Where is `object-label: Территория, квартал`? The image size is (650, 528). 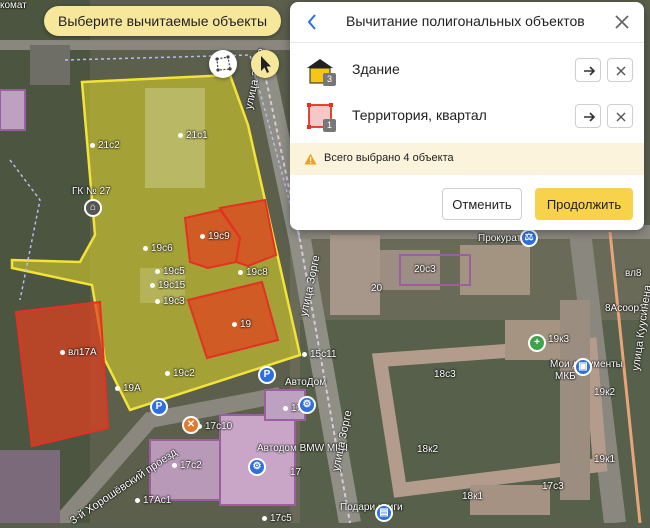 object-label: Территория, квартал is located at coordinates (419, 115).